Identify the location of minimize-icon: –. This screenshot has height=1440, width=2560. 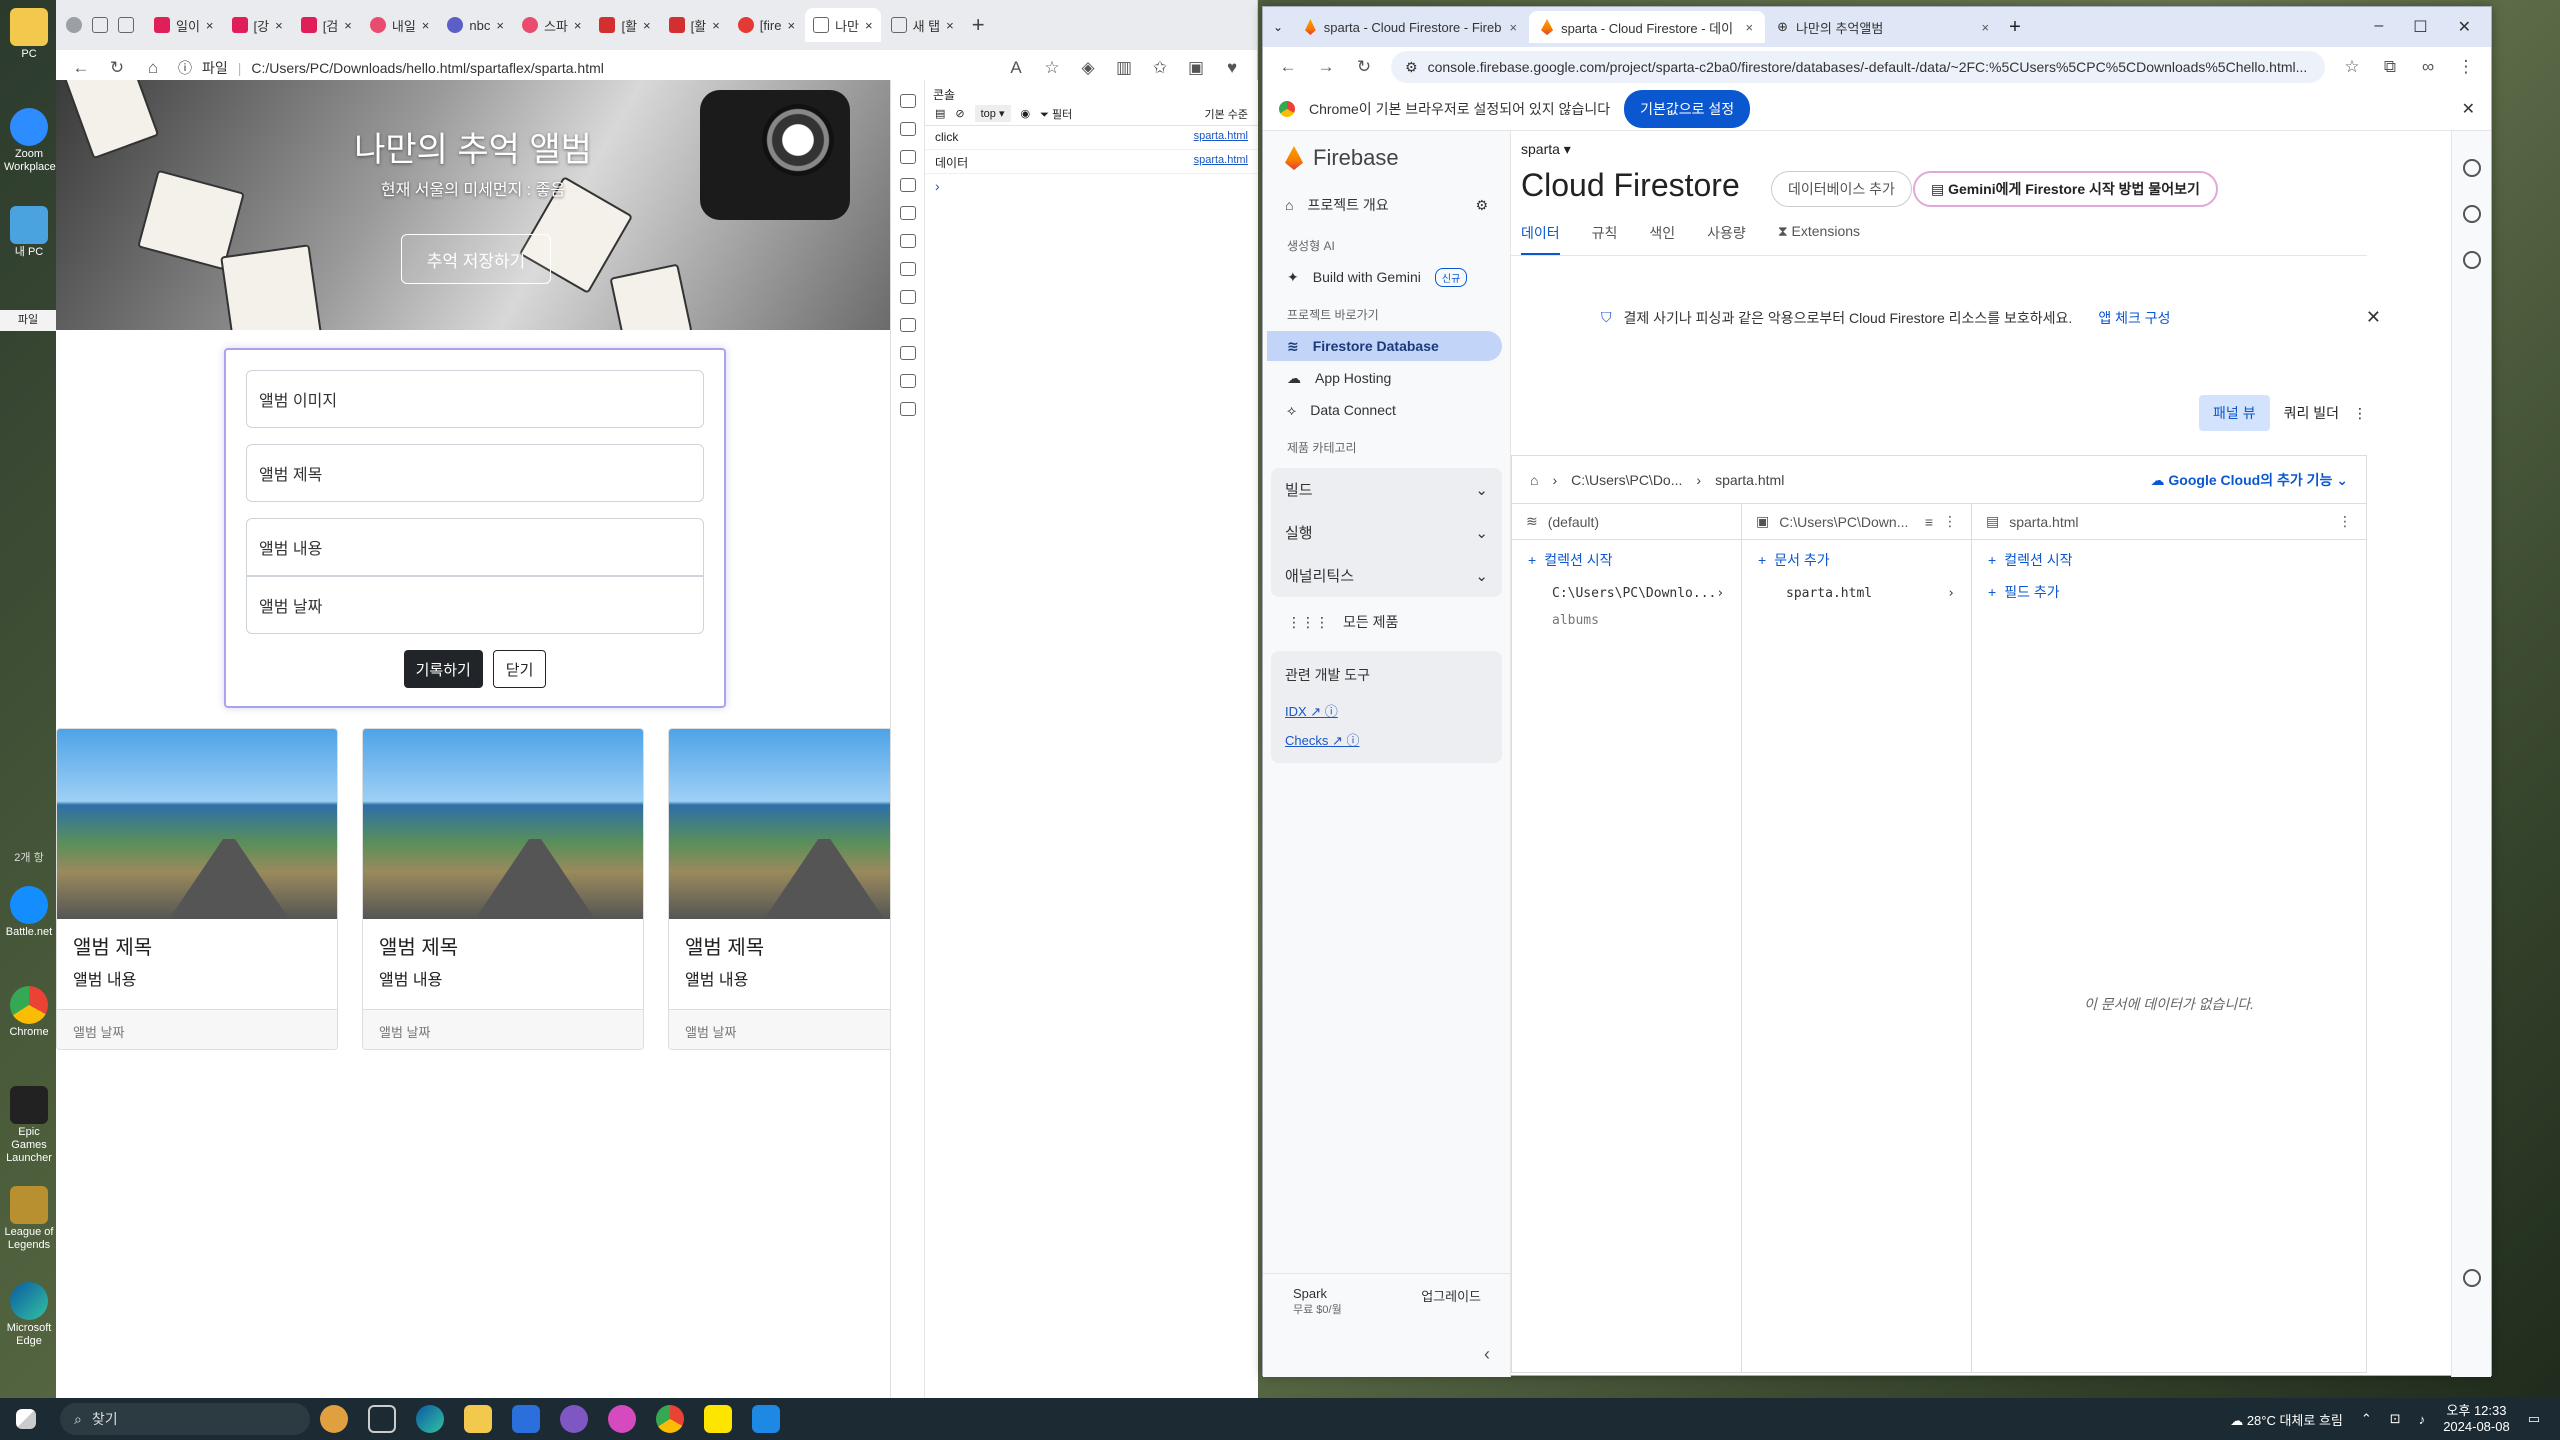
(2378, 27).